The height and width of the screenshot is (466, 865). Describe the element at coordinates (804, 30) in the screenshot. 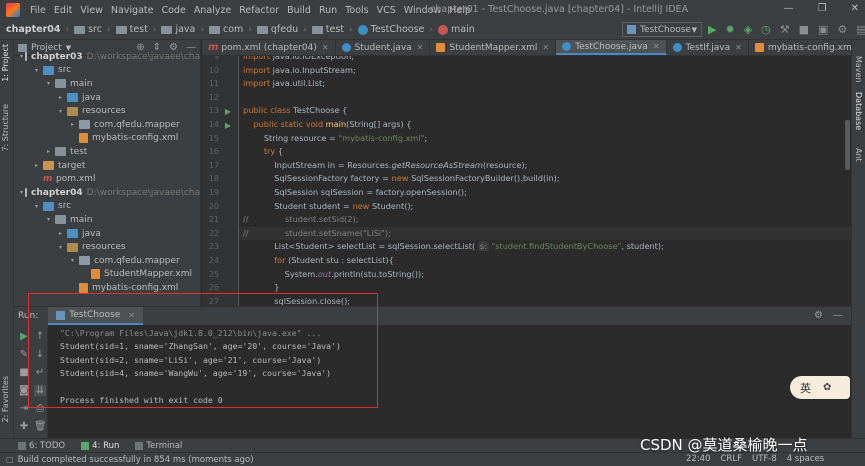

I see `stop-icon: ■` at that location.